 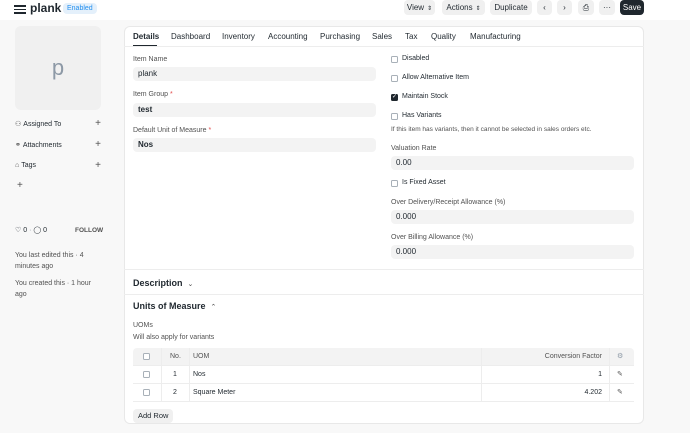 I want to click on disabled-label: Disabled, so click(x=416, y=58).